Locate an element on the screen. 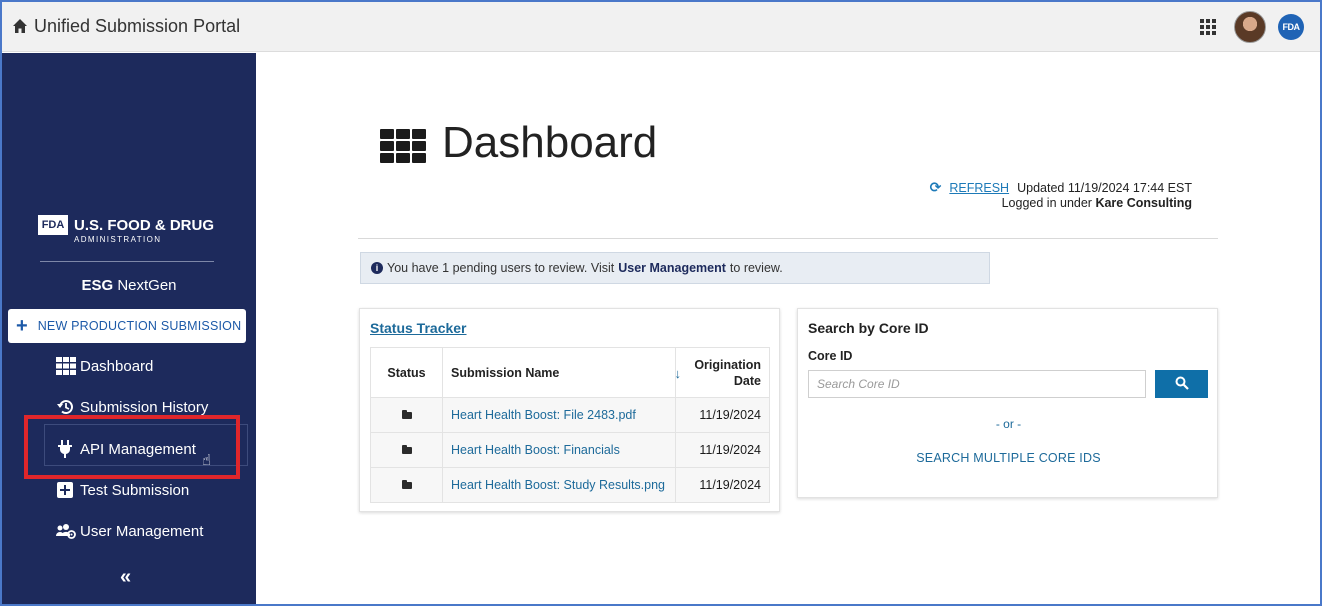 The height and width of the screenshot is (606, 1322). page-title: Dashboard is located at coordinates (550, 142).